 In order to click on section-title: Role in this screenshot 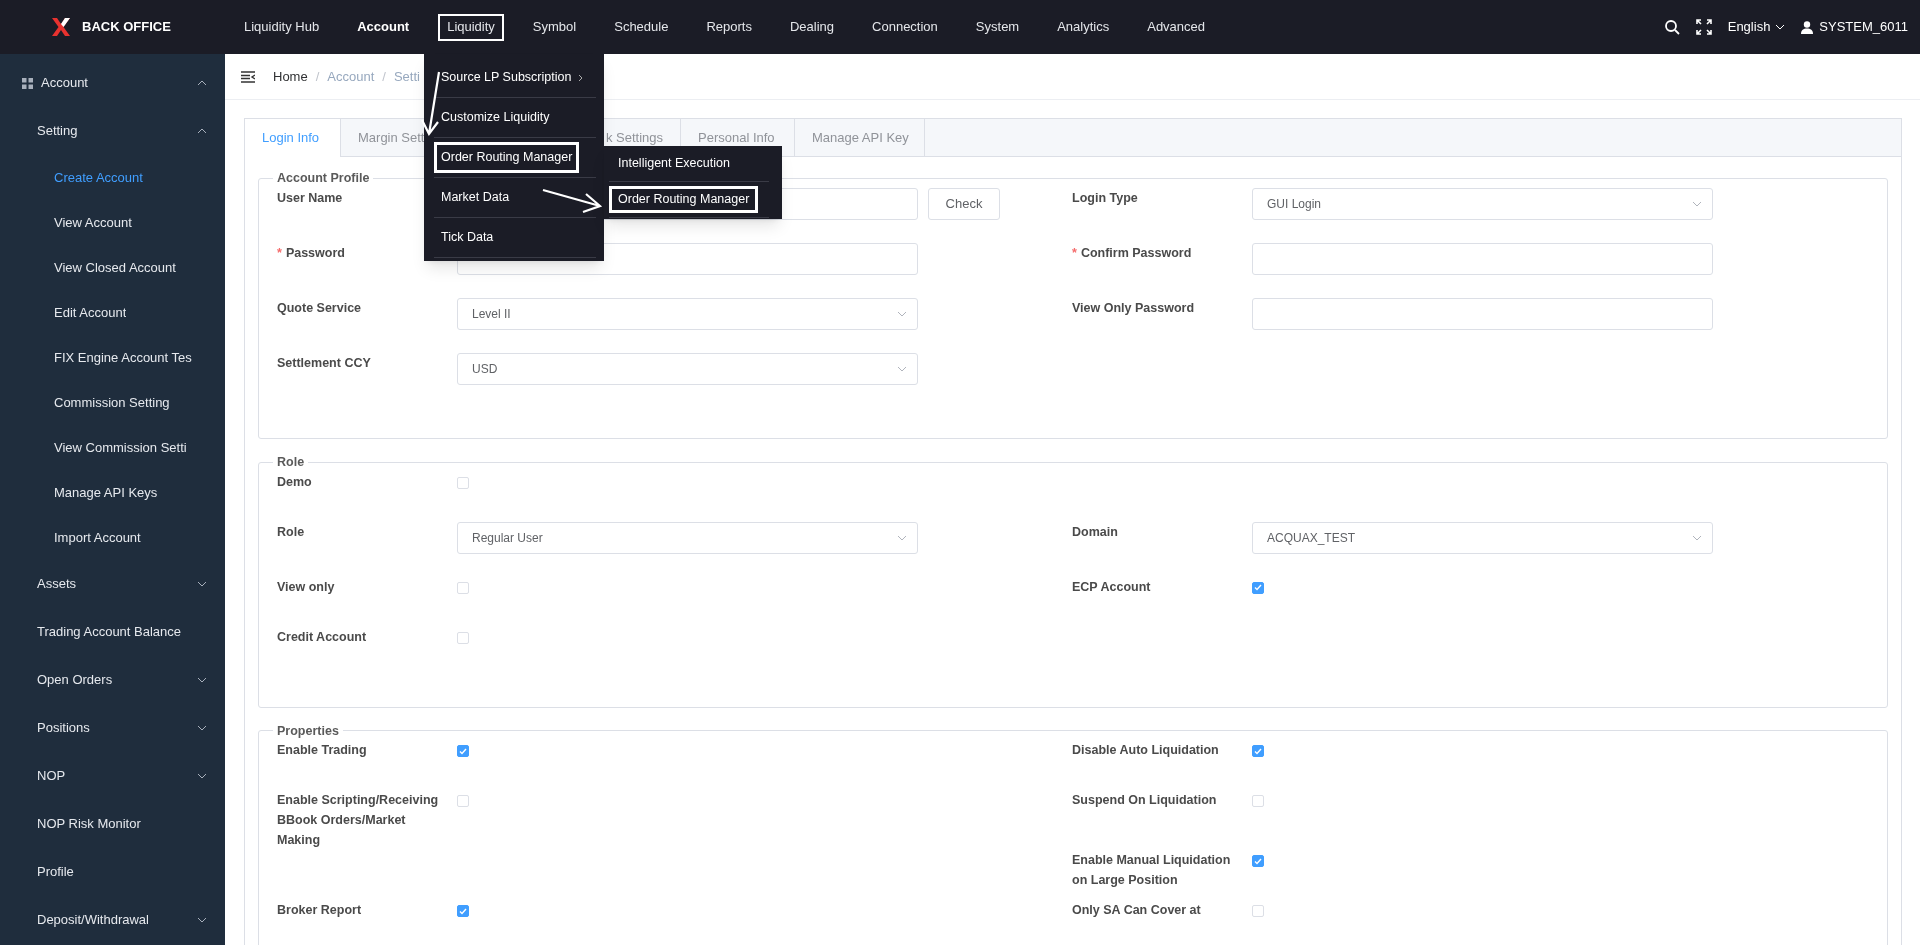, I will do `click(291, 462)`.